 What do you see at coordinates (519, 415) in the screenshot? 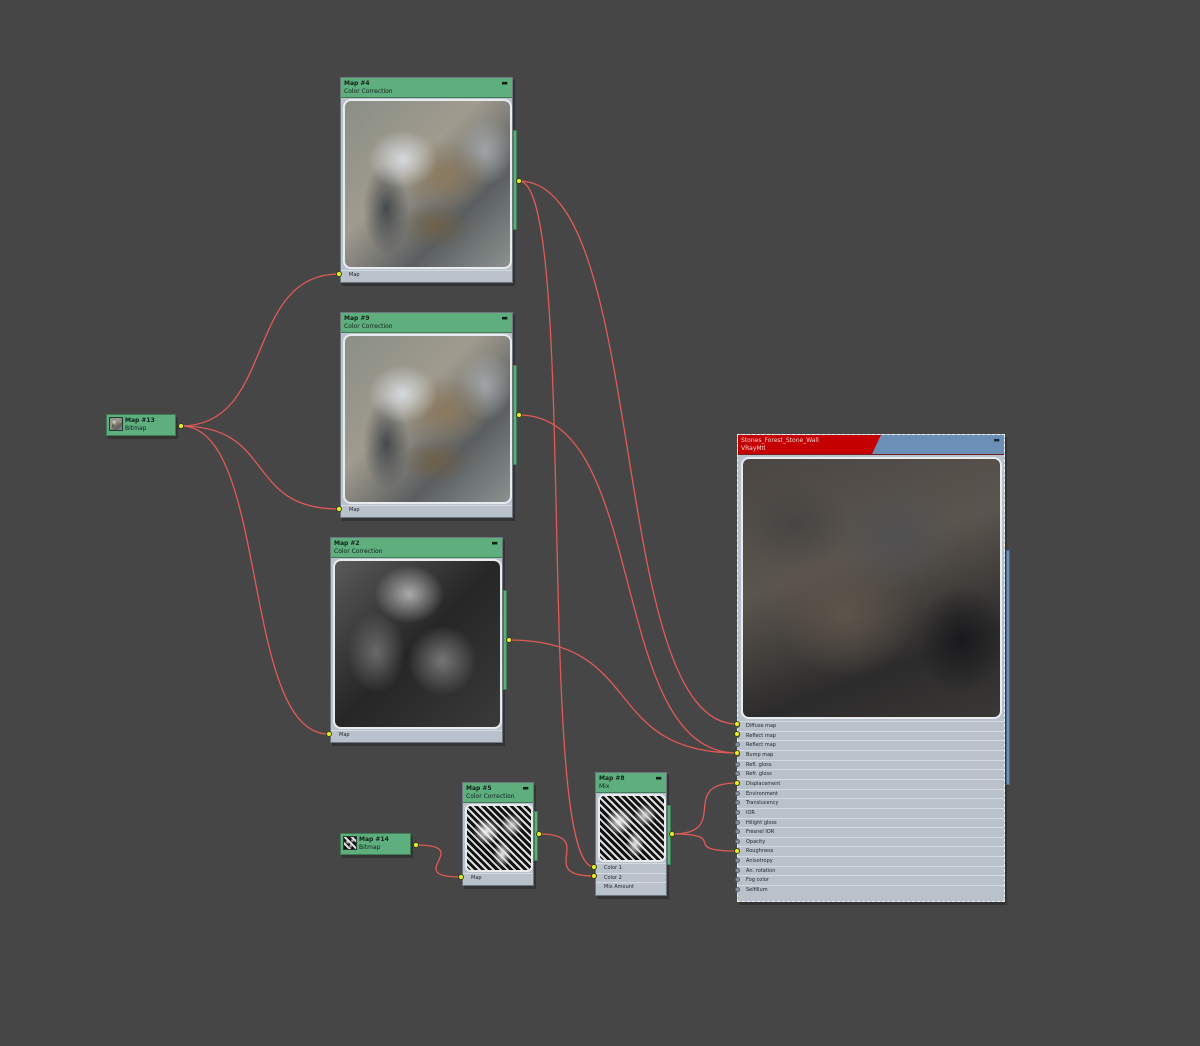
I see `map9-output-socket` at bounding box center [519, 415].